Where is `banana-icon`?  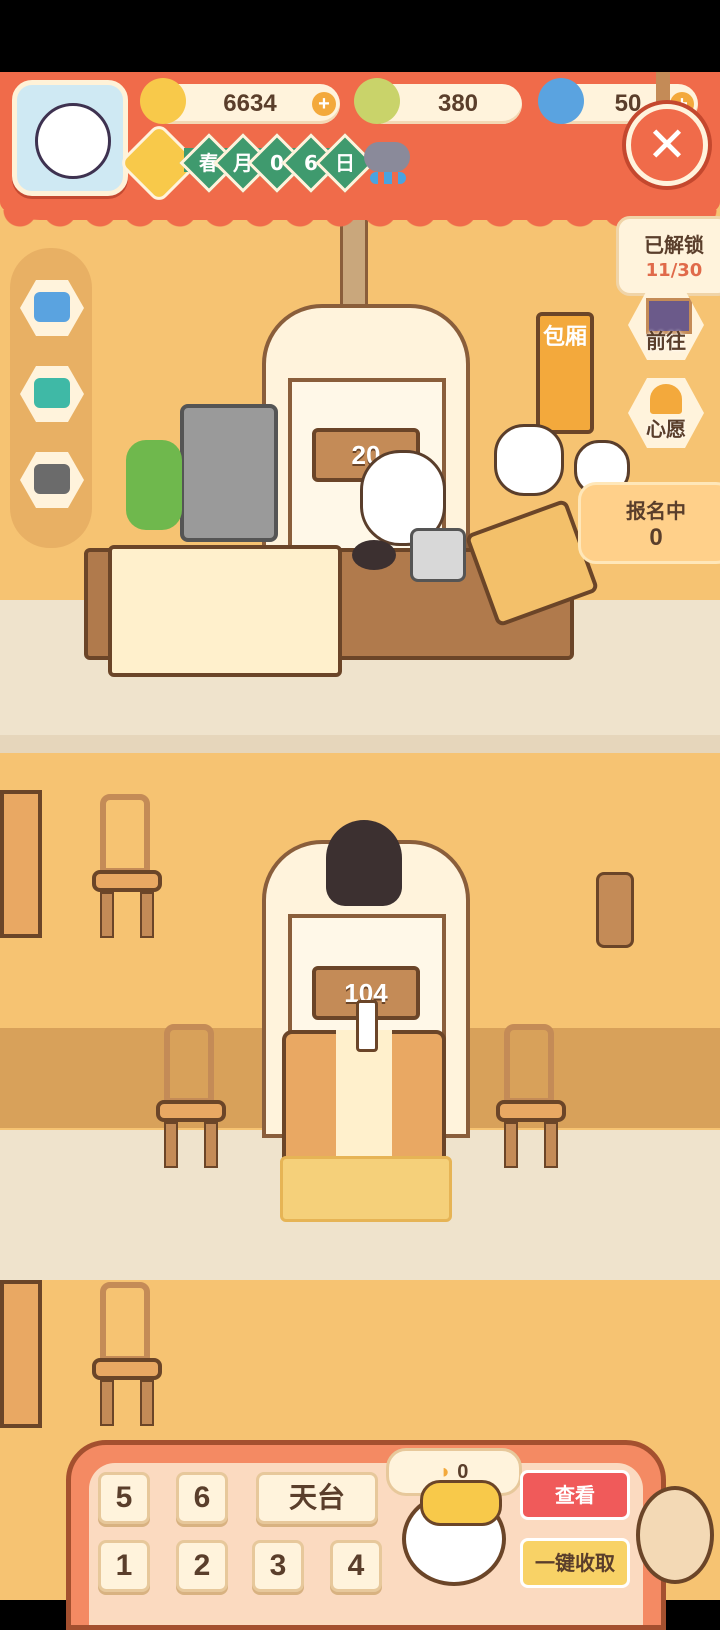
banana-icon is located at coordinates (163, 101).